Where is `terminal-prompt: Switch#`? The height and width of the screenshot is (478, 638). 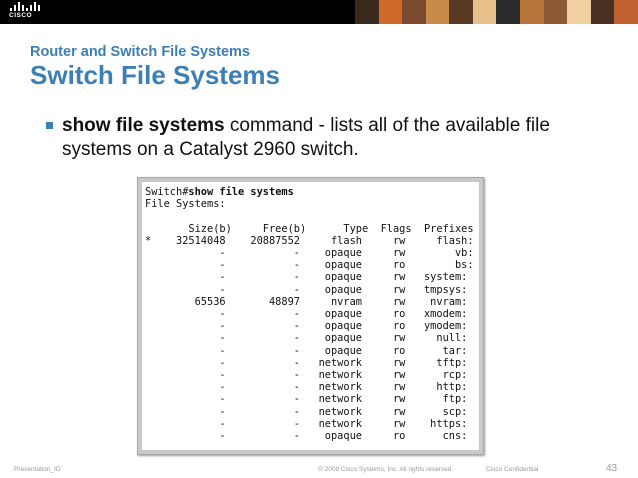 terminal-prompt: Switch# is located at coordinates (167, 192).